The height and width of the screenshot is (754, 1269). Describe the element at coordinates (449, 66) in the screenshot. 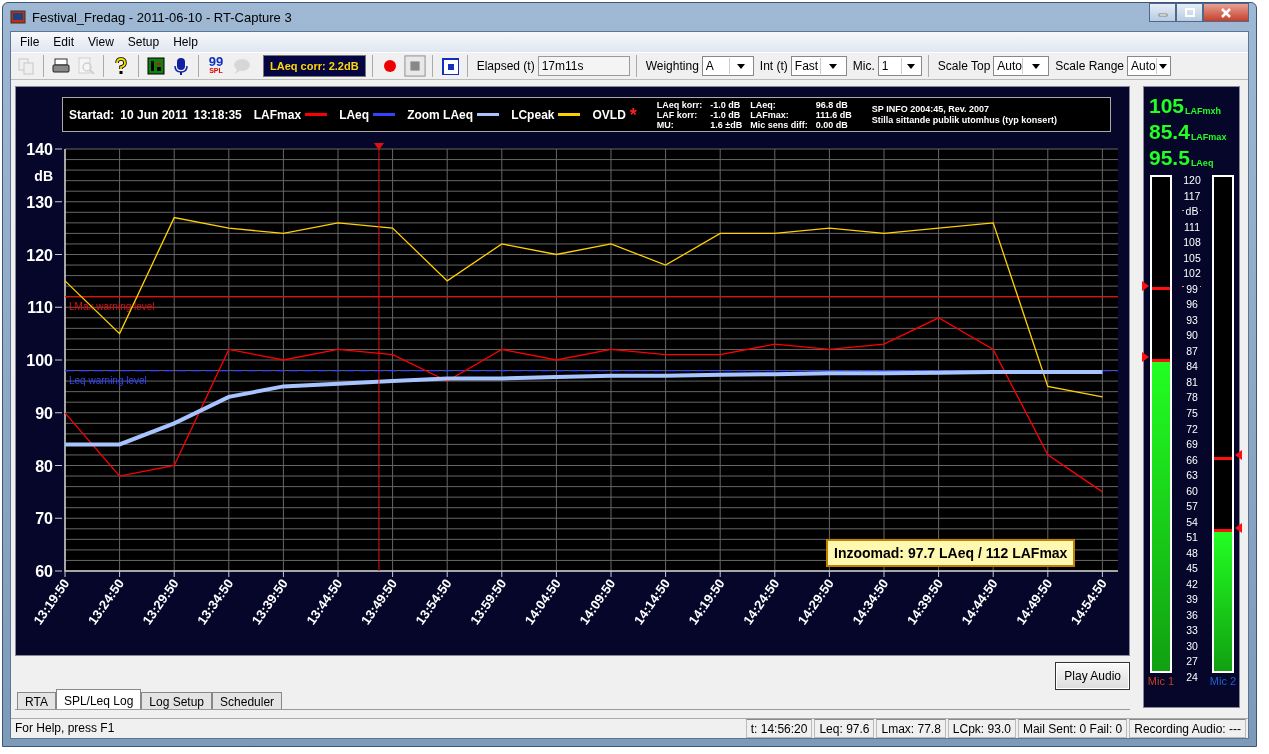

I see `marker-button` at that location.